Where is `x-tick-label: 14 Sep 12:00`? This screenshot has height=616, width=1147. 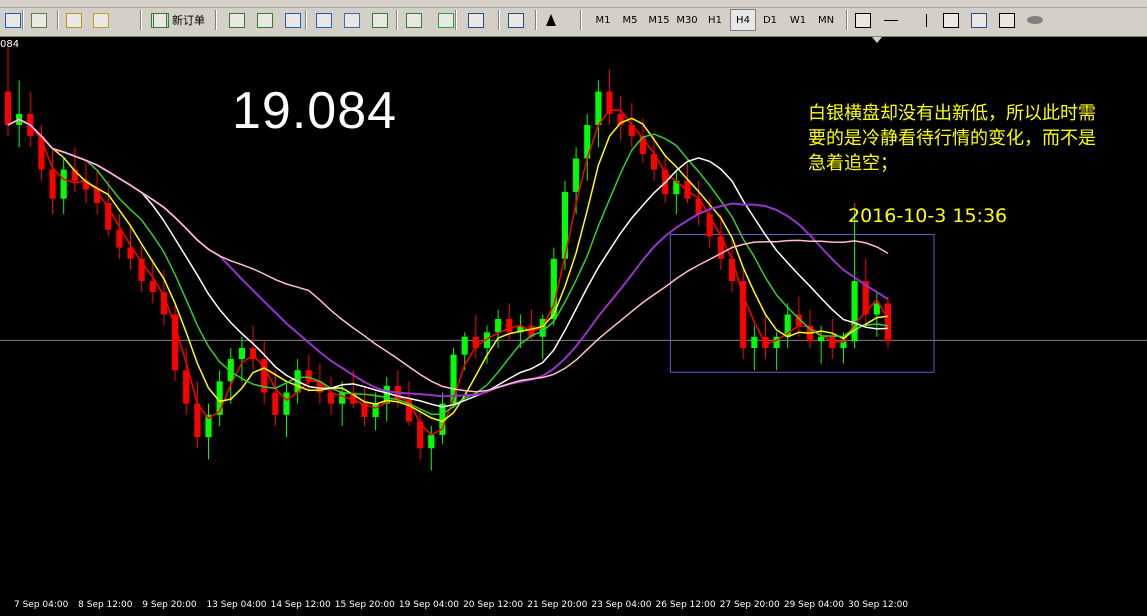
x-tick-label: 14 Sep 12:00 is located at coordinates (300, 605).